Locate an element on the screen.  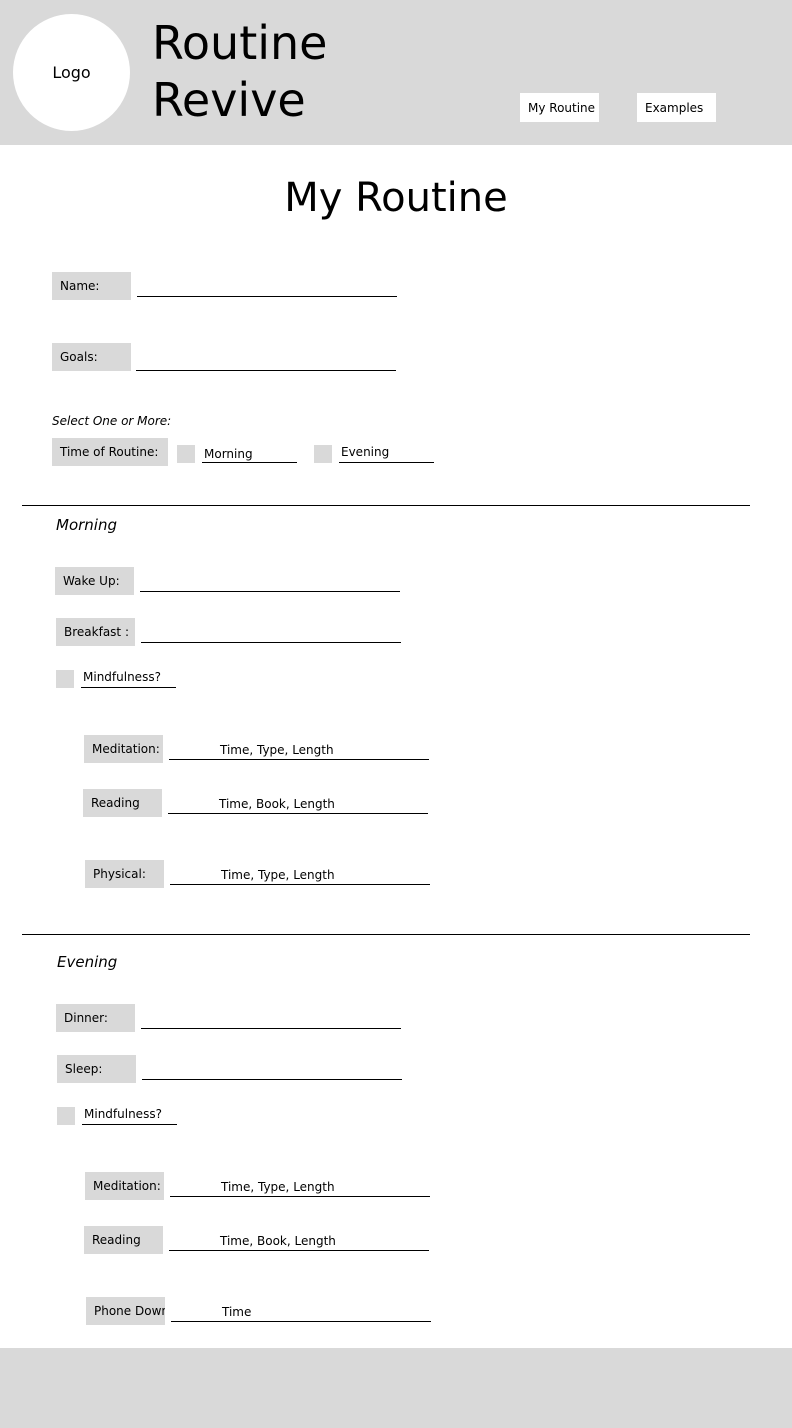
physical-label: Physical: is located at coordinates (124, 874).